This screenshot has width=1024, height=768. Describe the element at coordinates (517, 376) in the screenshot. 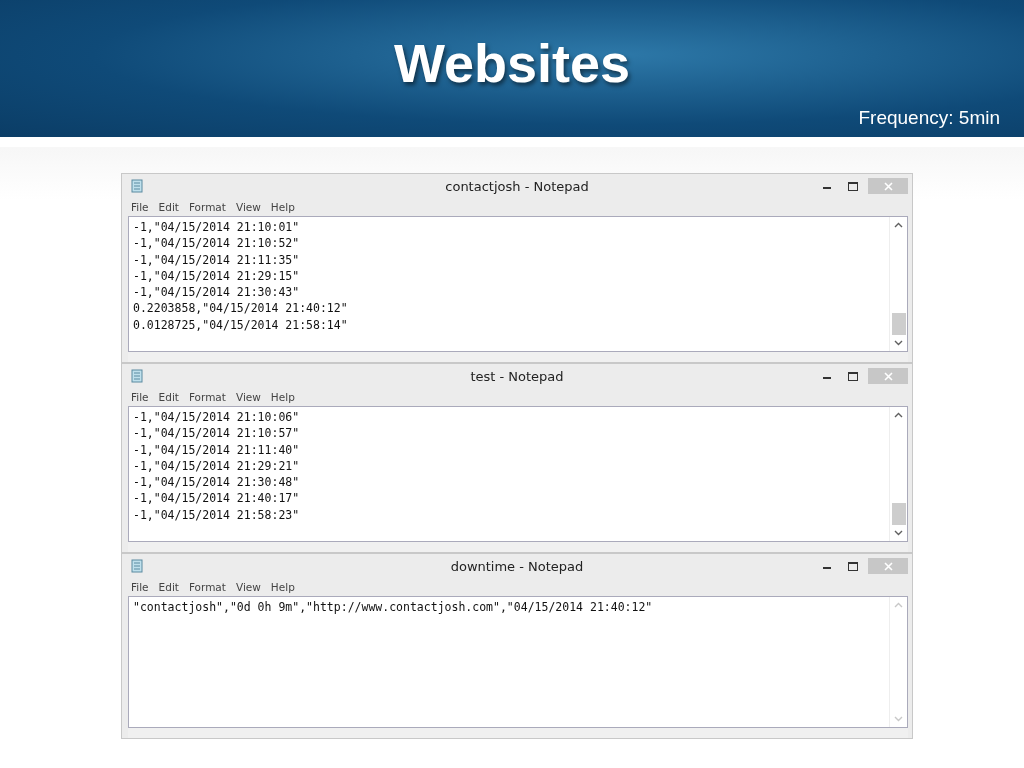

I see `window-title: test - Notepad` at that location.